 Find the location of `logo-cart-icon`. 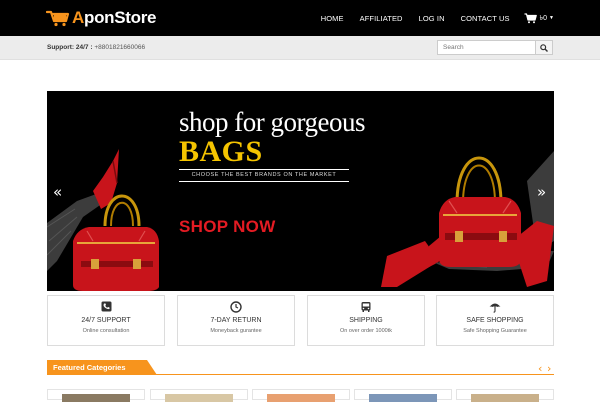

logo-cart-icon is located at coordinates (57, 18).